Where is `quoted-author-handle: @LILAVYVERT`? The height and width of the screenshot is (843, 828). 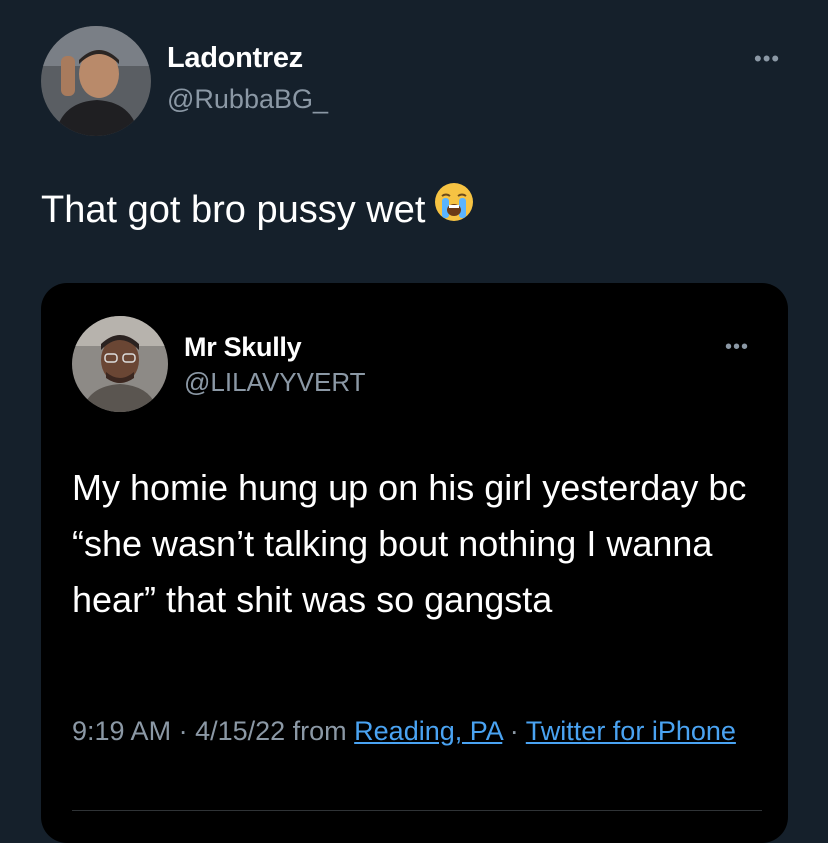
quoted-author-handle: @LILAVYVERT is located at coordinates (275, 382).